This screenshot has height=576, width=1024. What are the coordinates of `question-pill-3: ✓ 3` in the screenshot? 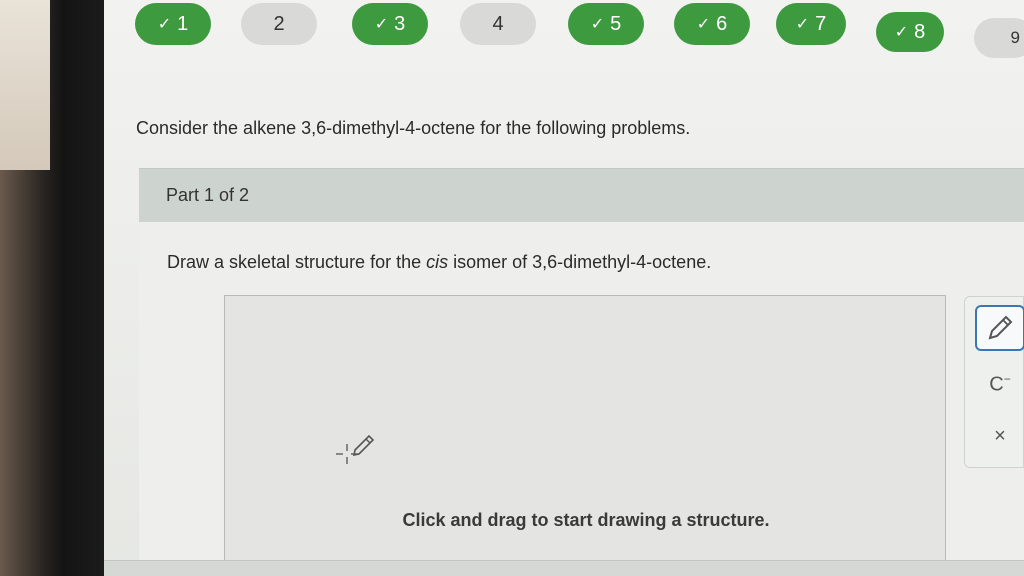 It's located at (390, 24).